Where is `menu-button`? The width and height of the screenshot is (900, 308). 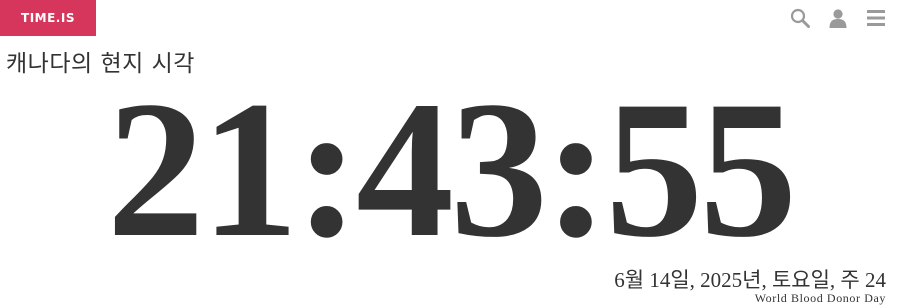
menu-button is located at coordinates (876, 18).